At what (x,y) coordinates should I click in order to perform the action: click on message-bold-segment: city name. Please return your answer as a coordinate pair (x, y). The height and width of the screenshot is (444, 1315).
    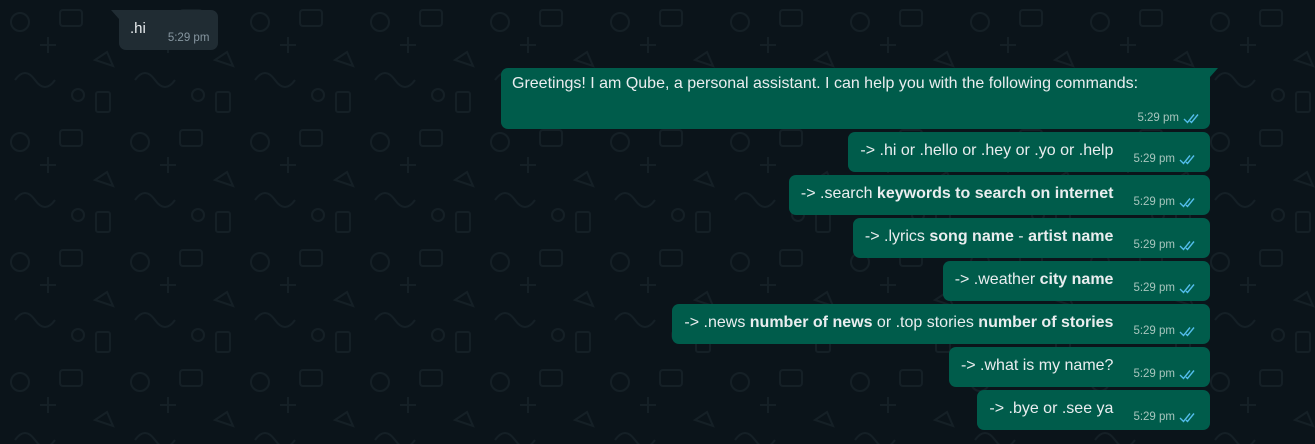
    Looking at the image, I should click on (1076, 279).